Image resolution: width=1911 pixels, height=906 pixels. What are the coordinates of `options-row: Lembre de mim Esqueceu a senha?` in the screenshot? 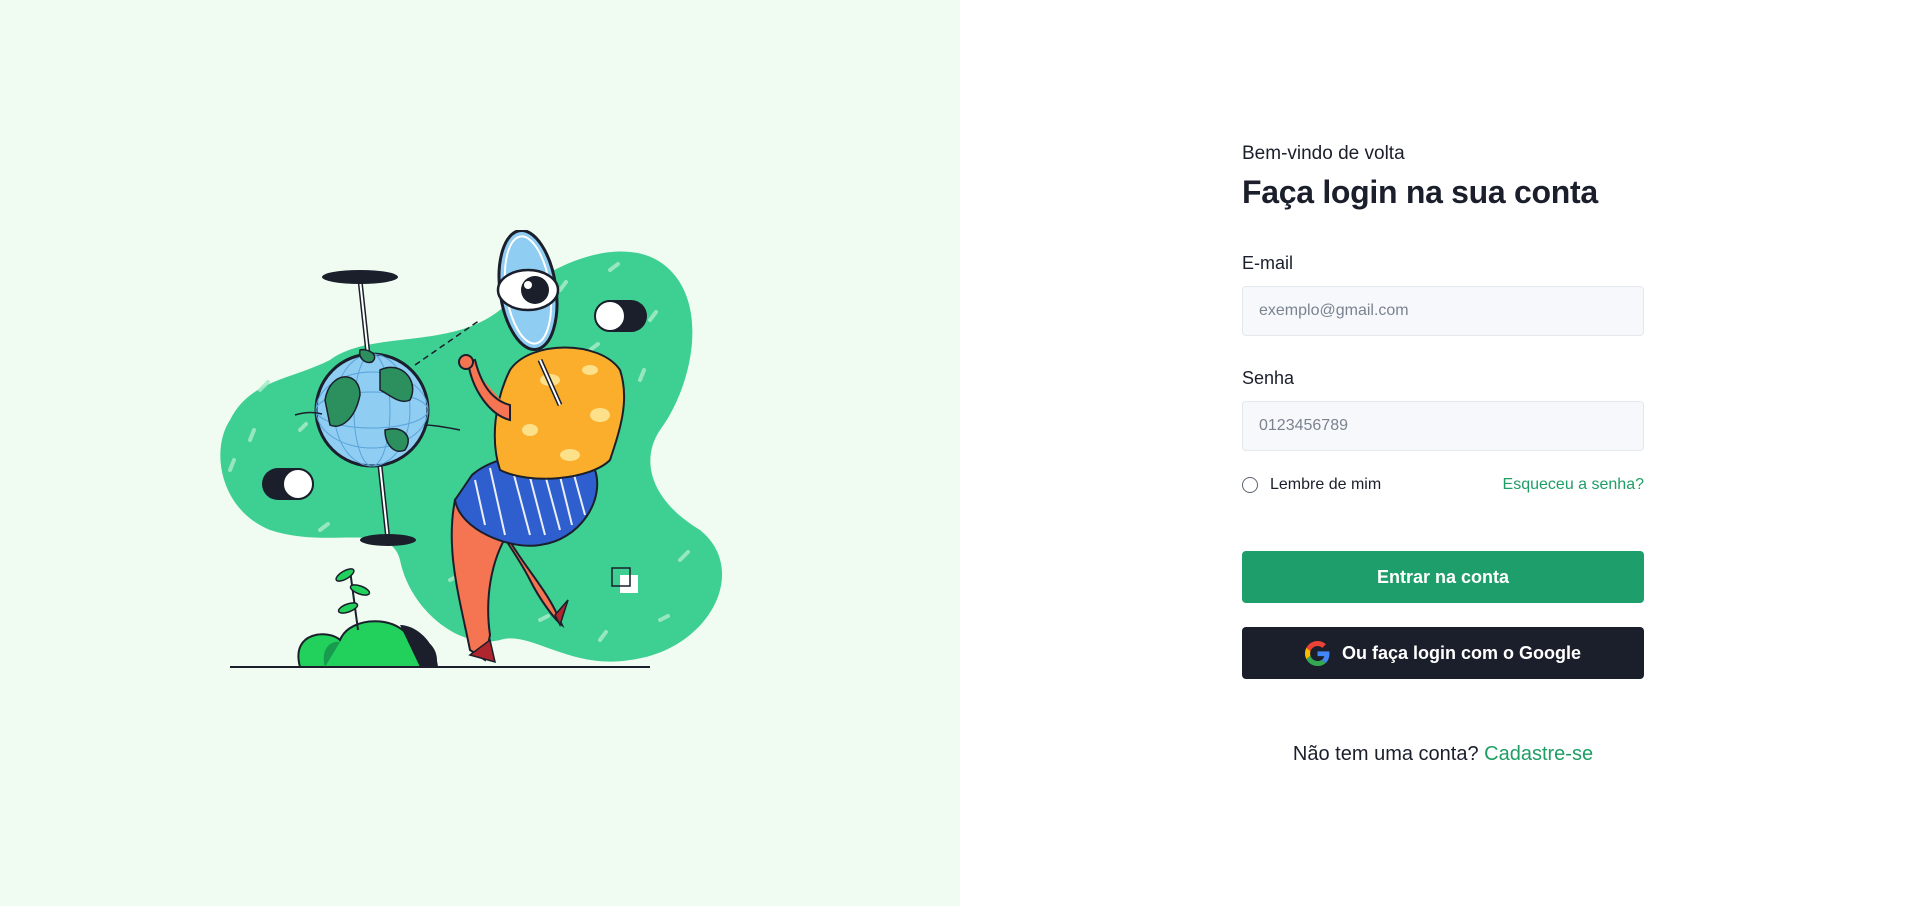 It's located at (1443, 485).